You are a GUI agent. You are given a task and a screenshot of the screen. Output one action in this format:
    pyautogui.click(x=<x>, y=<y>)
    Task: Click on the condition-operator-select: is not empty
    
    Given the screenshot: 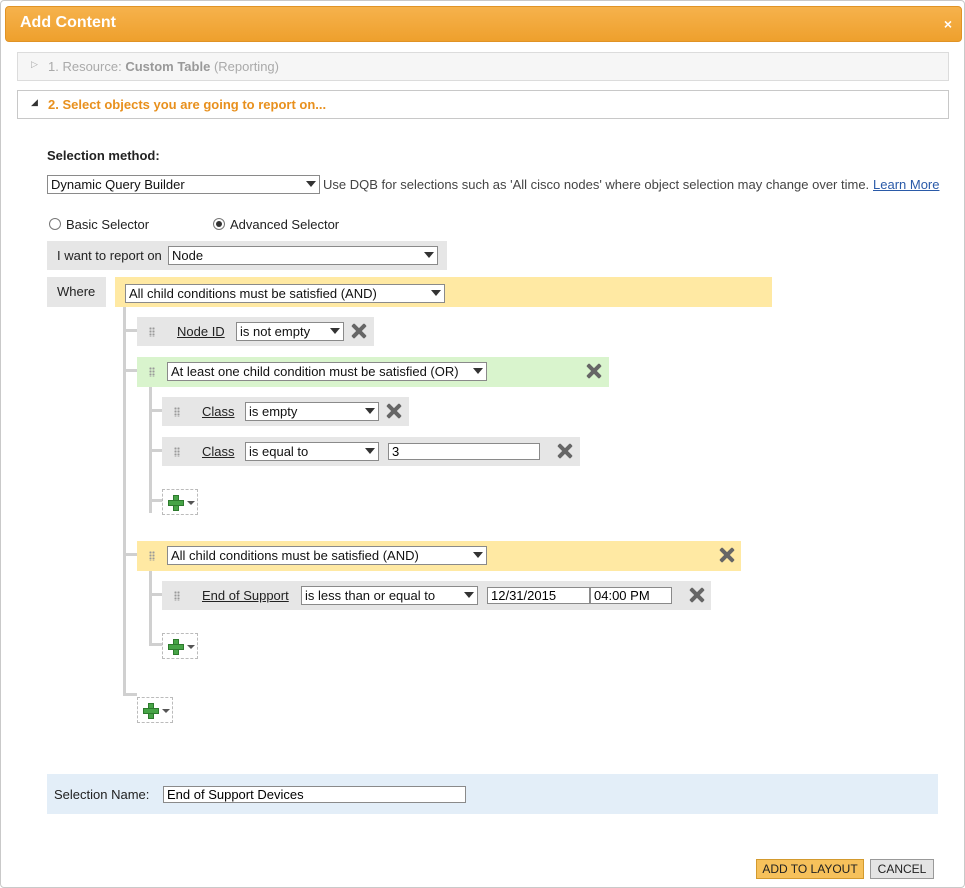 What is the action you would take?
    pyautogui.click(x=290, y=331)
    